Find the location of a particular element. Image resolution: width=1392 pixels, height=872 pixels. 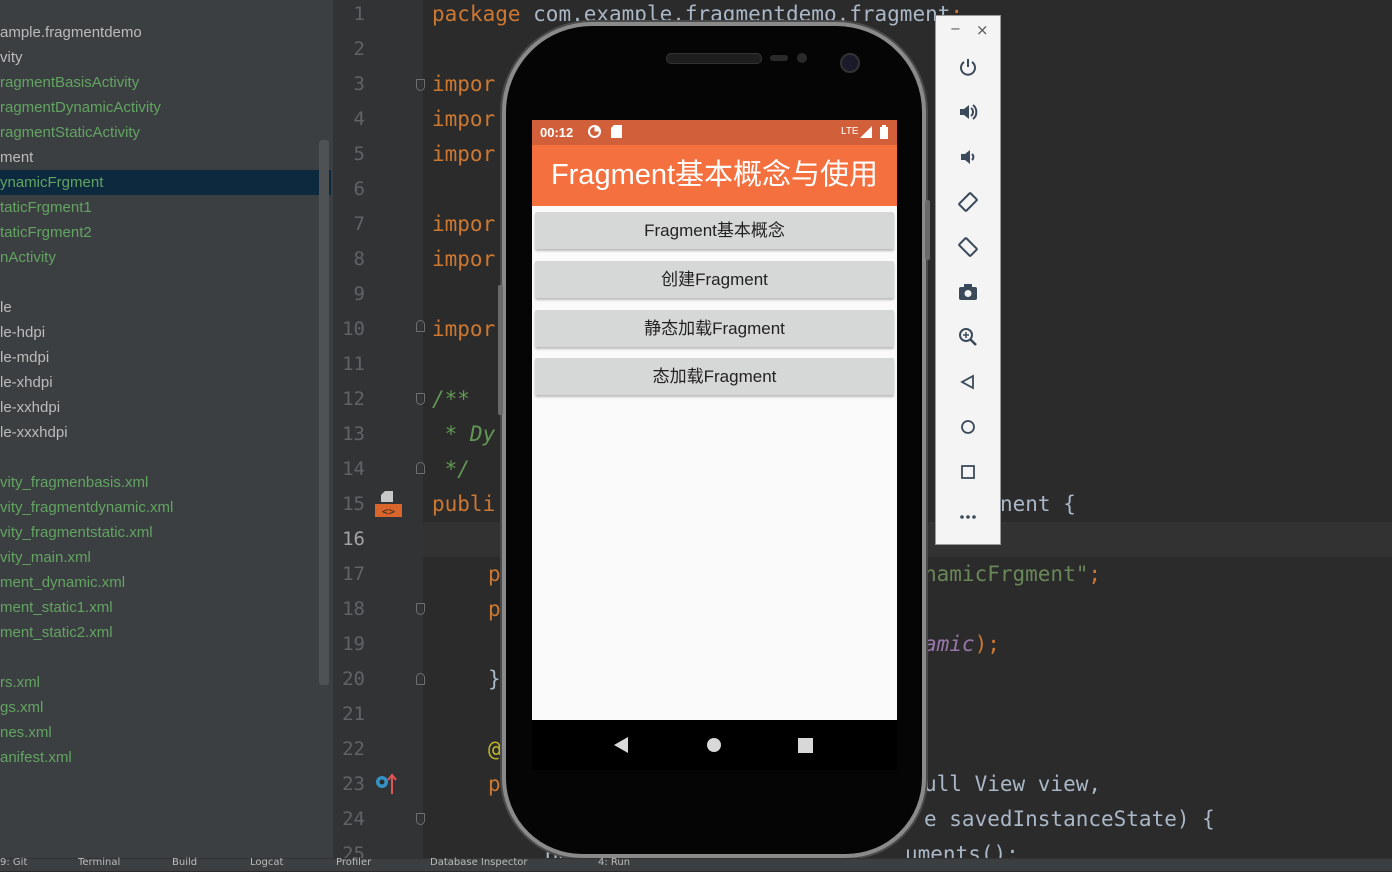

line-number: 5 is located at coordinates (359, 154).